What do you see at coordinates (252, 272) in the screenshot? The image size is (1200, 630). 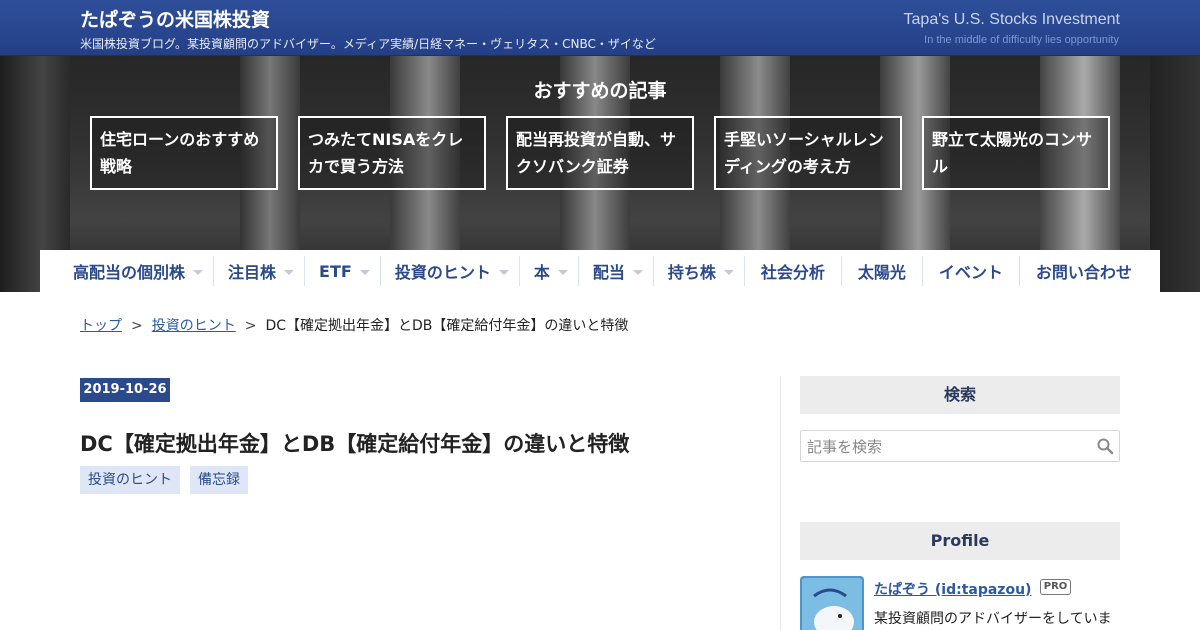 I see `nav-item-label: 注目株` at bounding box center [252, 272].